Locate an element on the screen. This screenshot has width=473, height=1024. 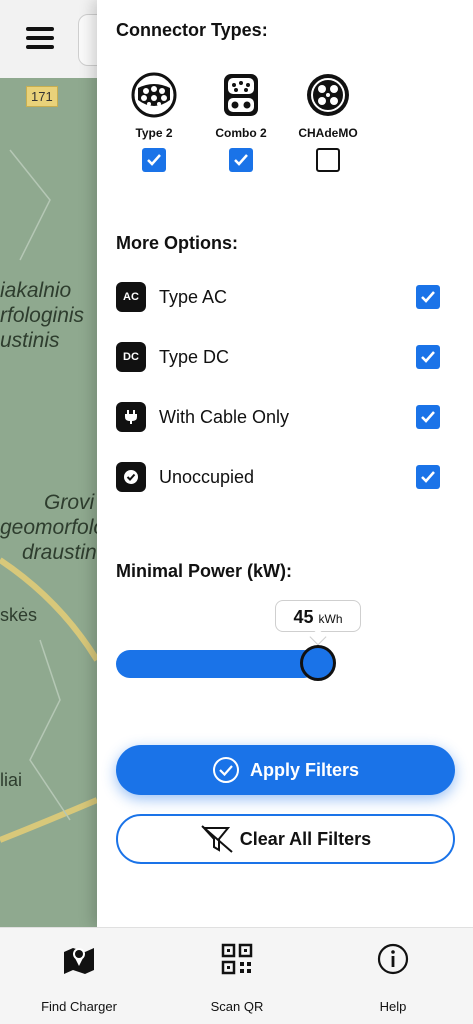
hamburger-menu-icon is located at coordinates (40, 39).